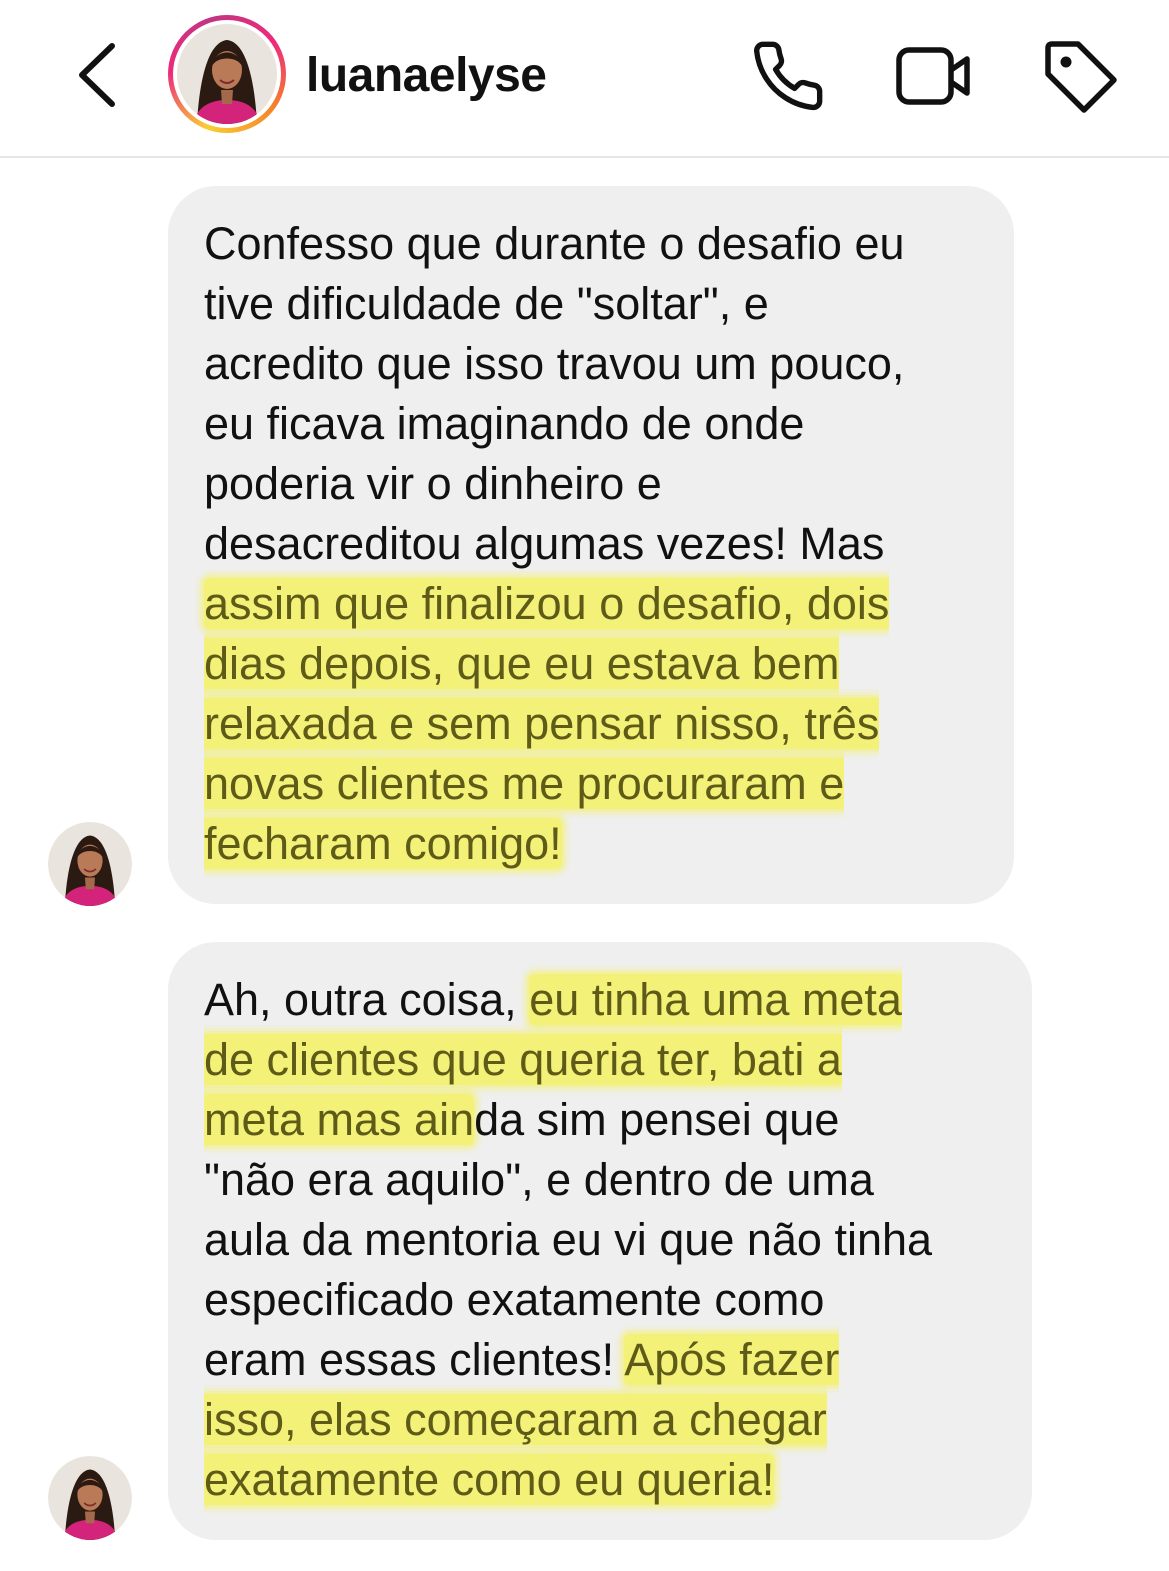 This screenshot has width=1169, height=1571. I want to click on video-call-button, so click(934, 76).